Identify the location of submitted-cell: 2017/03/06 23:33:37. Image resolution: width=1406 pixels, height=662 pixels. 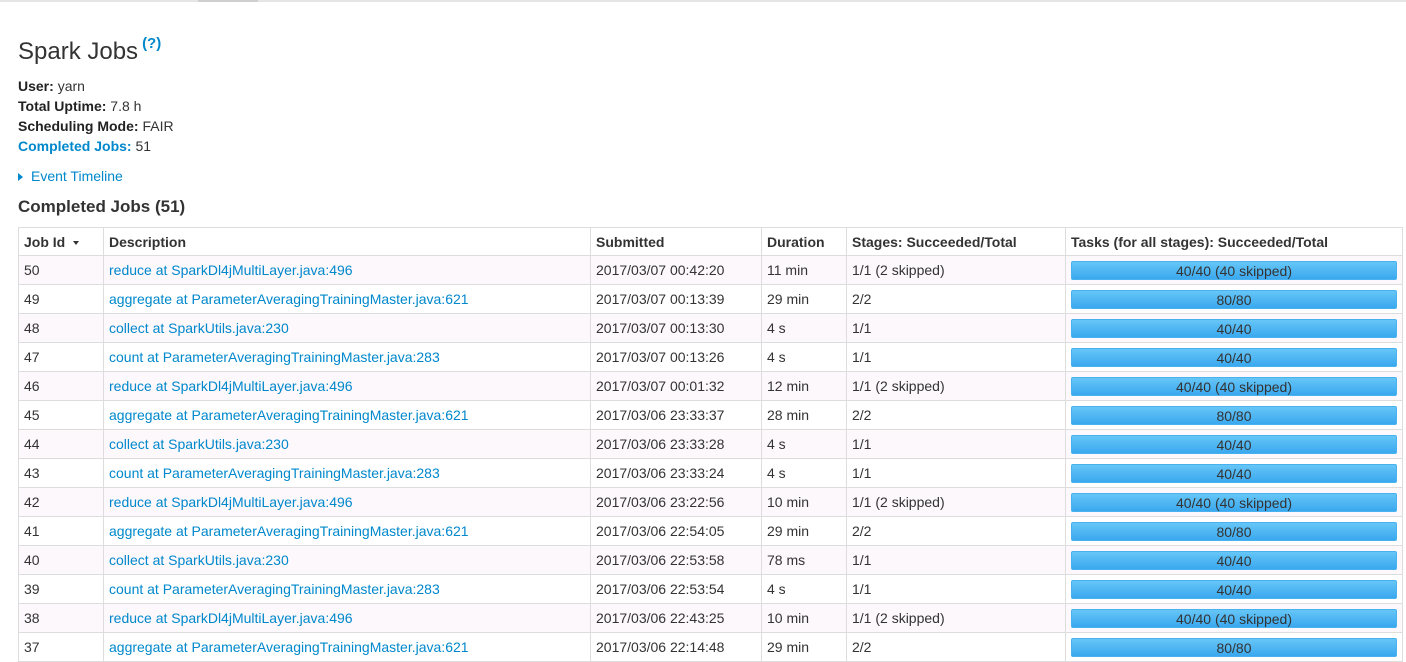
(676, 415).